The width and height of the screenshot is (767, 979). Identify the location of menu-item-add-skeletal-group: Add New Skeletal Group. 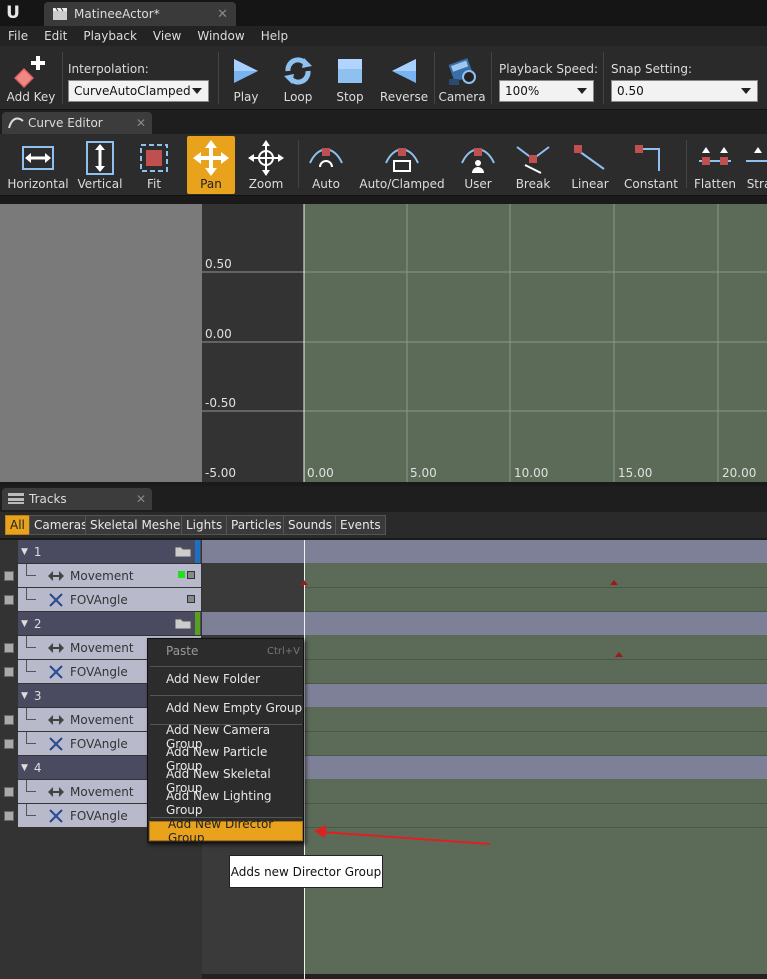
(226, 781).